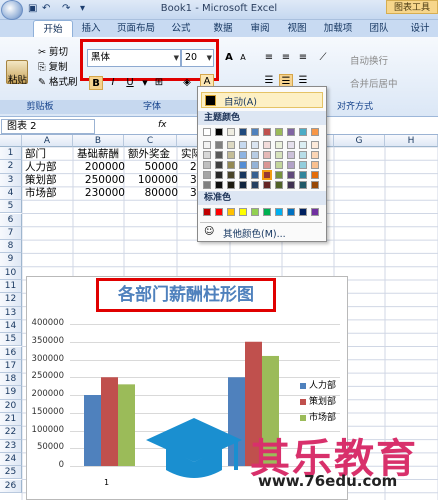 The image size is (438, 500). What do you see at coordinates (210, 100) in the screenshot?
I see `auto-color-swatch` at bounding box center [210, 100].